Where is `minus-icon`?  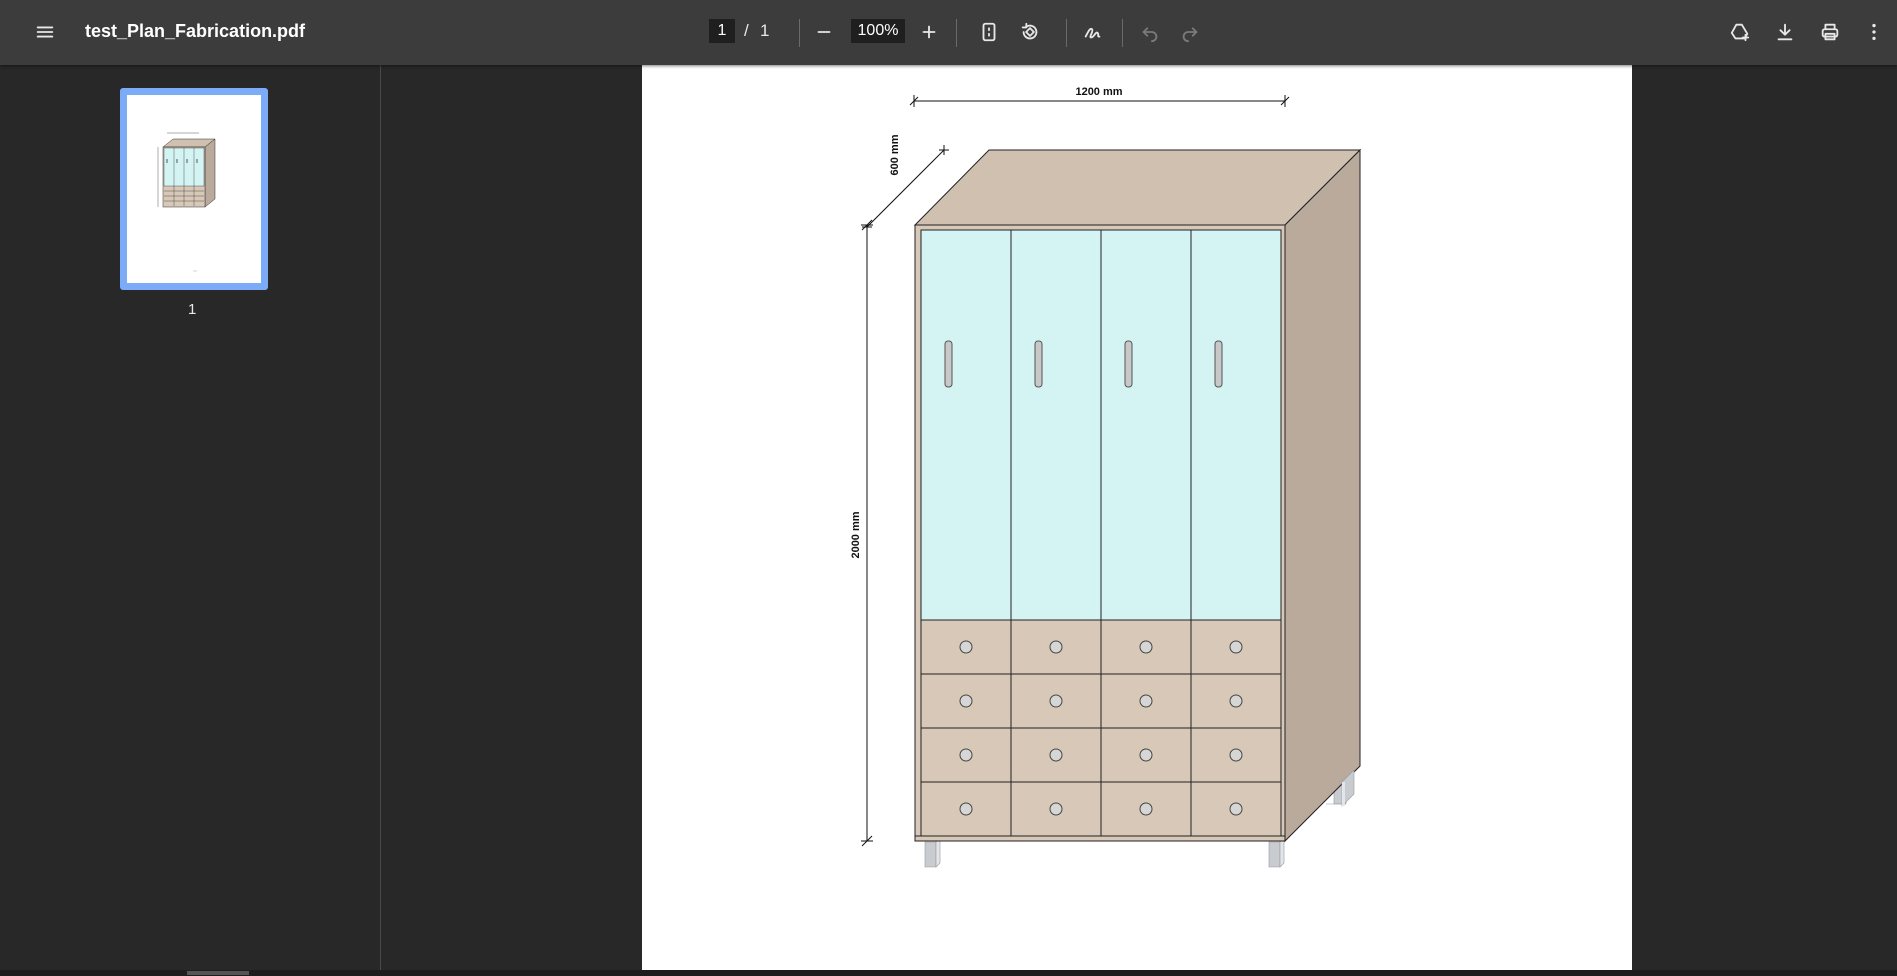 minus-icon is located at coordinates (824, 32).